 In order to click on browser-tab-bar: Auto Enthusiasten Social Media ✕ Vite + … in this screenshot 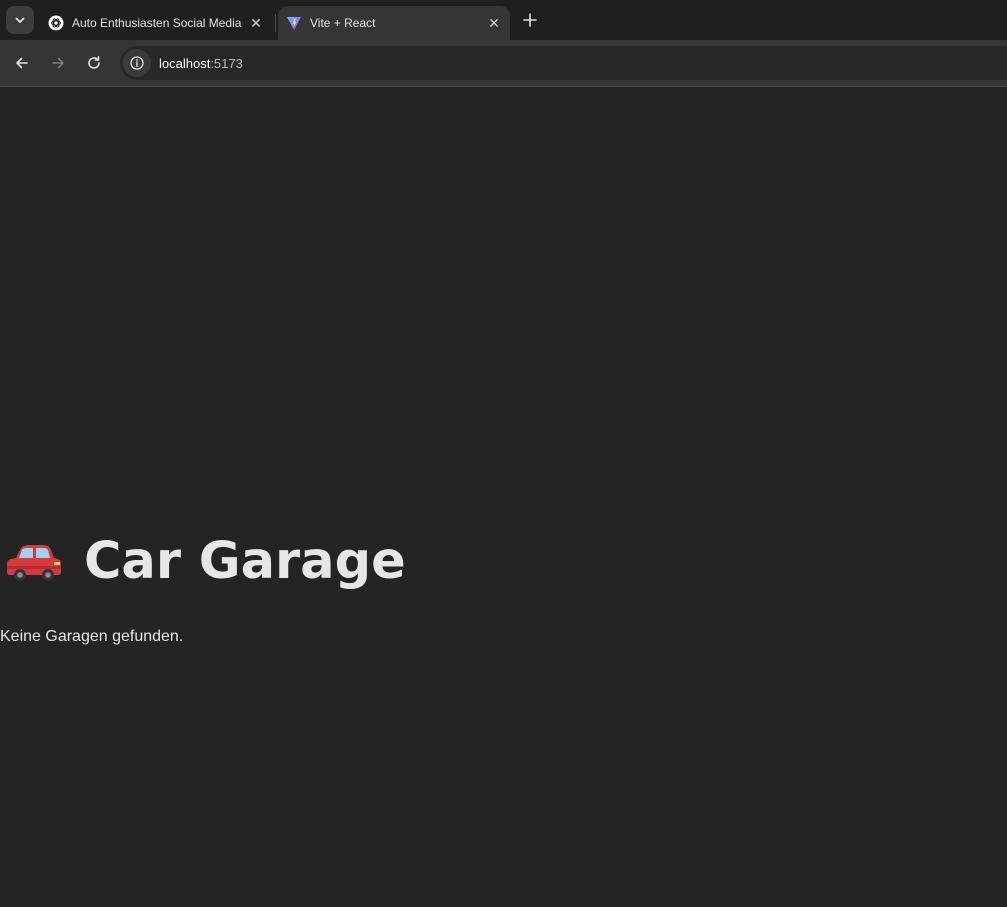, I will do `click(503, 20)`.